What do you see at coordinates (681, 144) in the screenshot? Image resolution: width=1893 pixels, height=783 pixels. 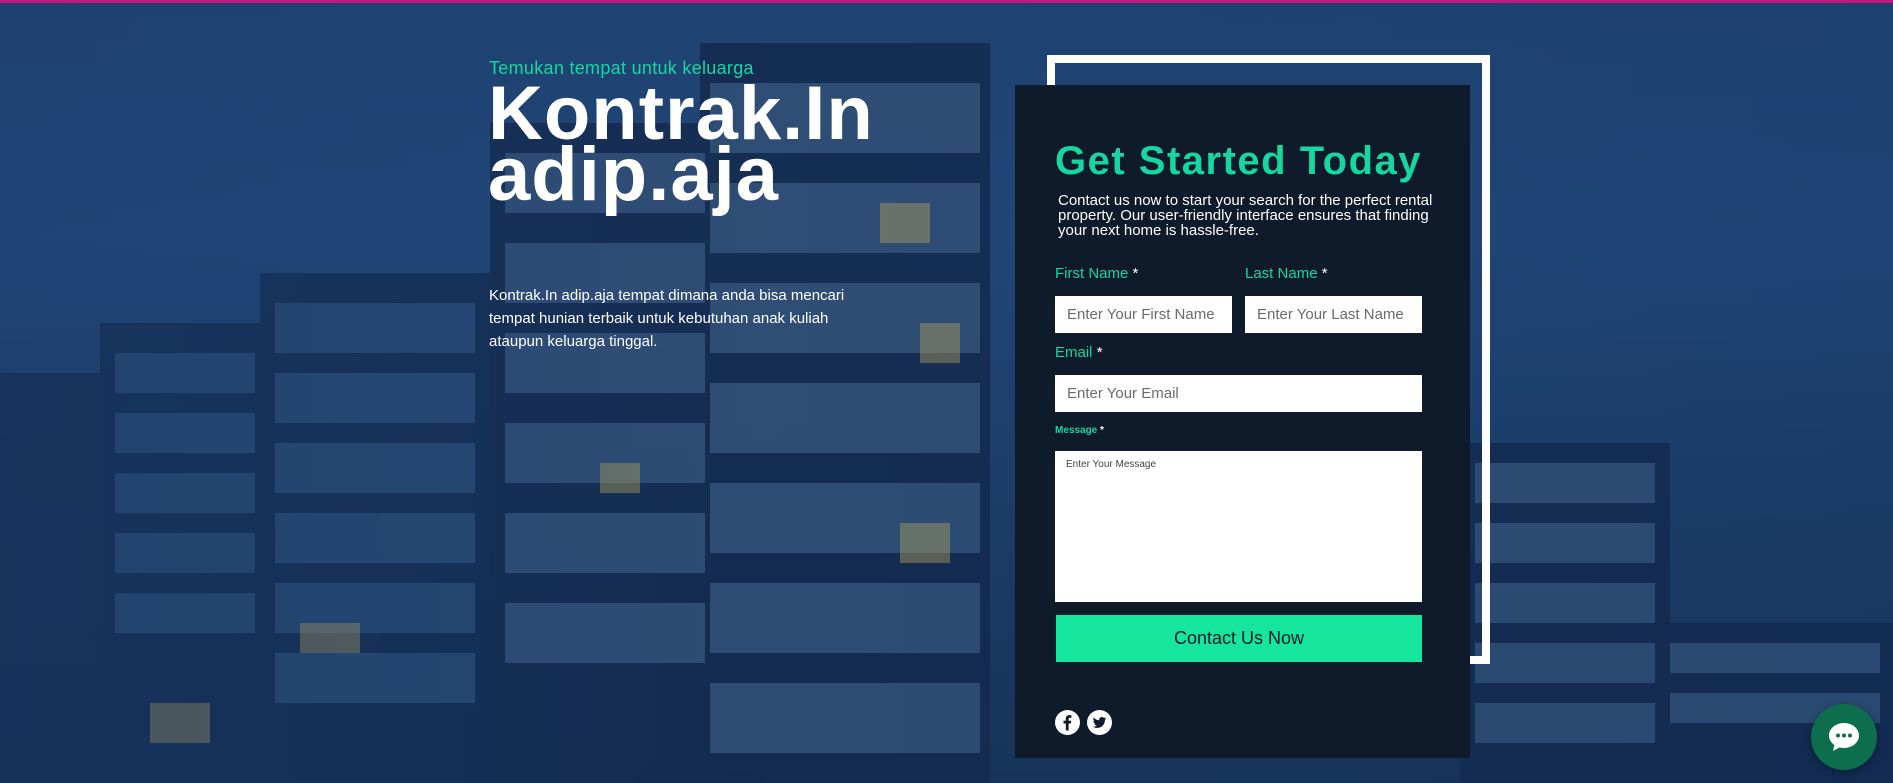 I see `site-title: Kontrak.In adip.aja` at bounding box center [681, 144].